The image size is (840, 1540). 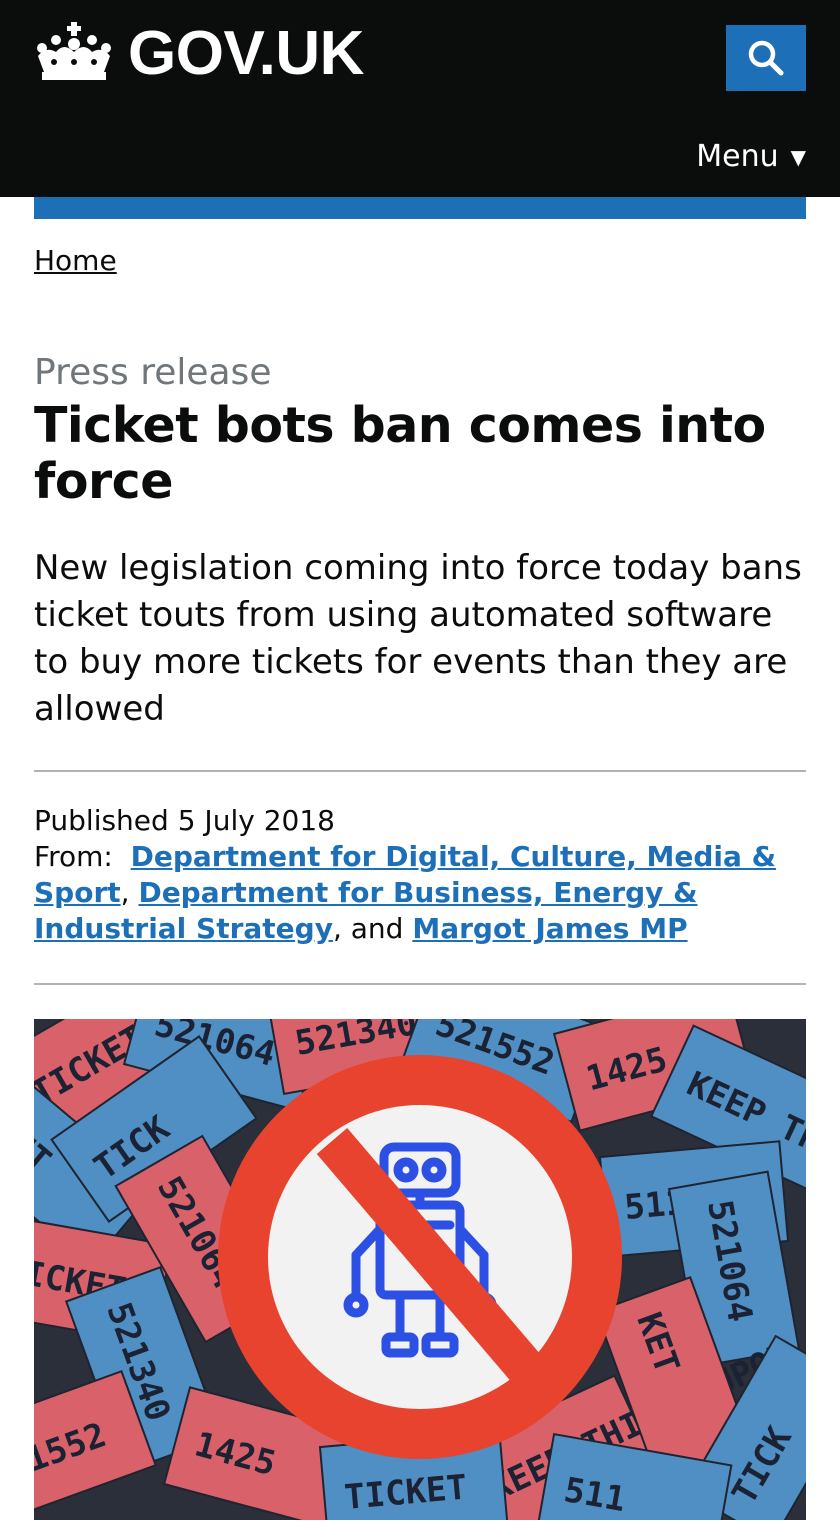 I want to click on separator: , and, so click(x=368, y=928).